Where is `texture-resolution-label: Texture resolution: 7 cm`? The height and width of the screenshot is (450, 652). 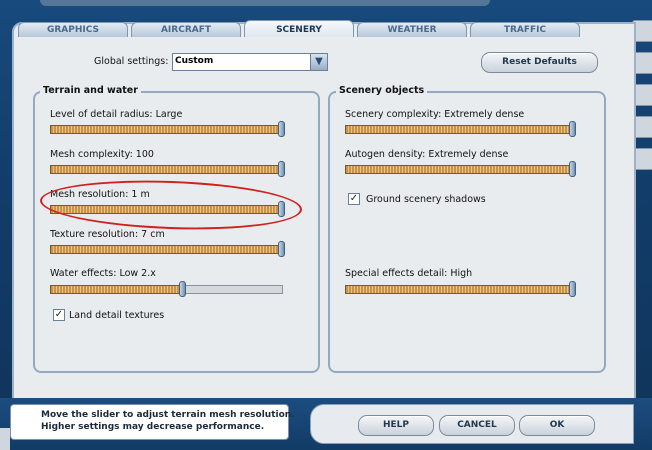
texture-resolution-label: Texture resolution: 7 cm is located at coordinates (107, 234).